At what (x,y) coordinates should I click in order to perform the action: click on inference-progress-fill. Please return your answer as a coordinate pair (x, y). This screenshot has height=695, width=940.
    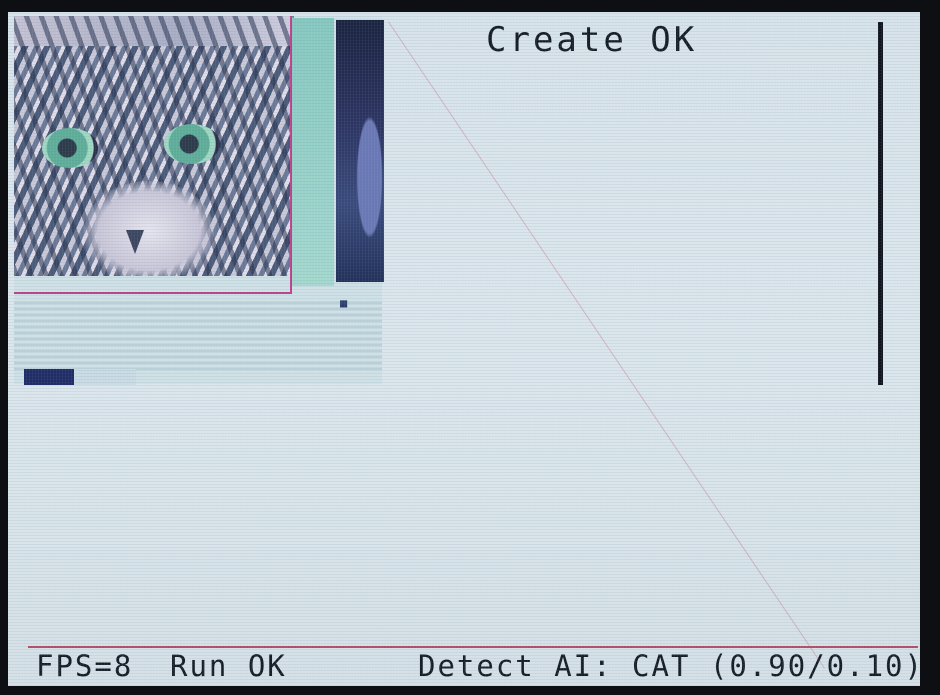
    Looking at the image, I should click on (49, 377).